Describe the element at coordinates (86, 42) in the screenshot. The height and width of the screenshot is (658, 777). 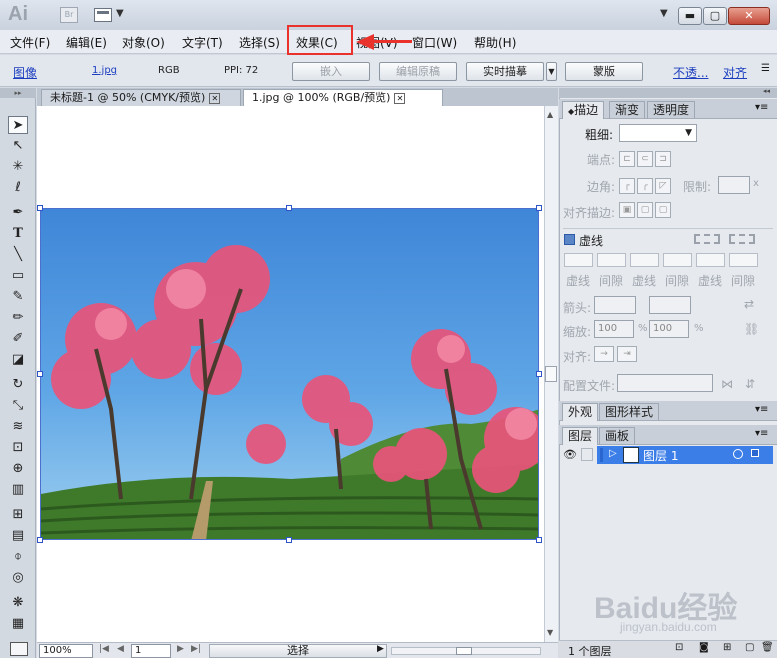
I see `menu-edit: 编辑(E)` at that location.